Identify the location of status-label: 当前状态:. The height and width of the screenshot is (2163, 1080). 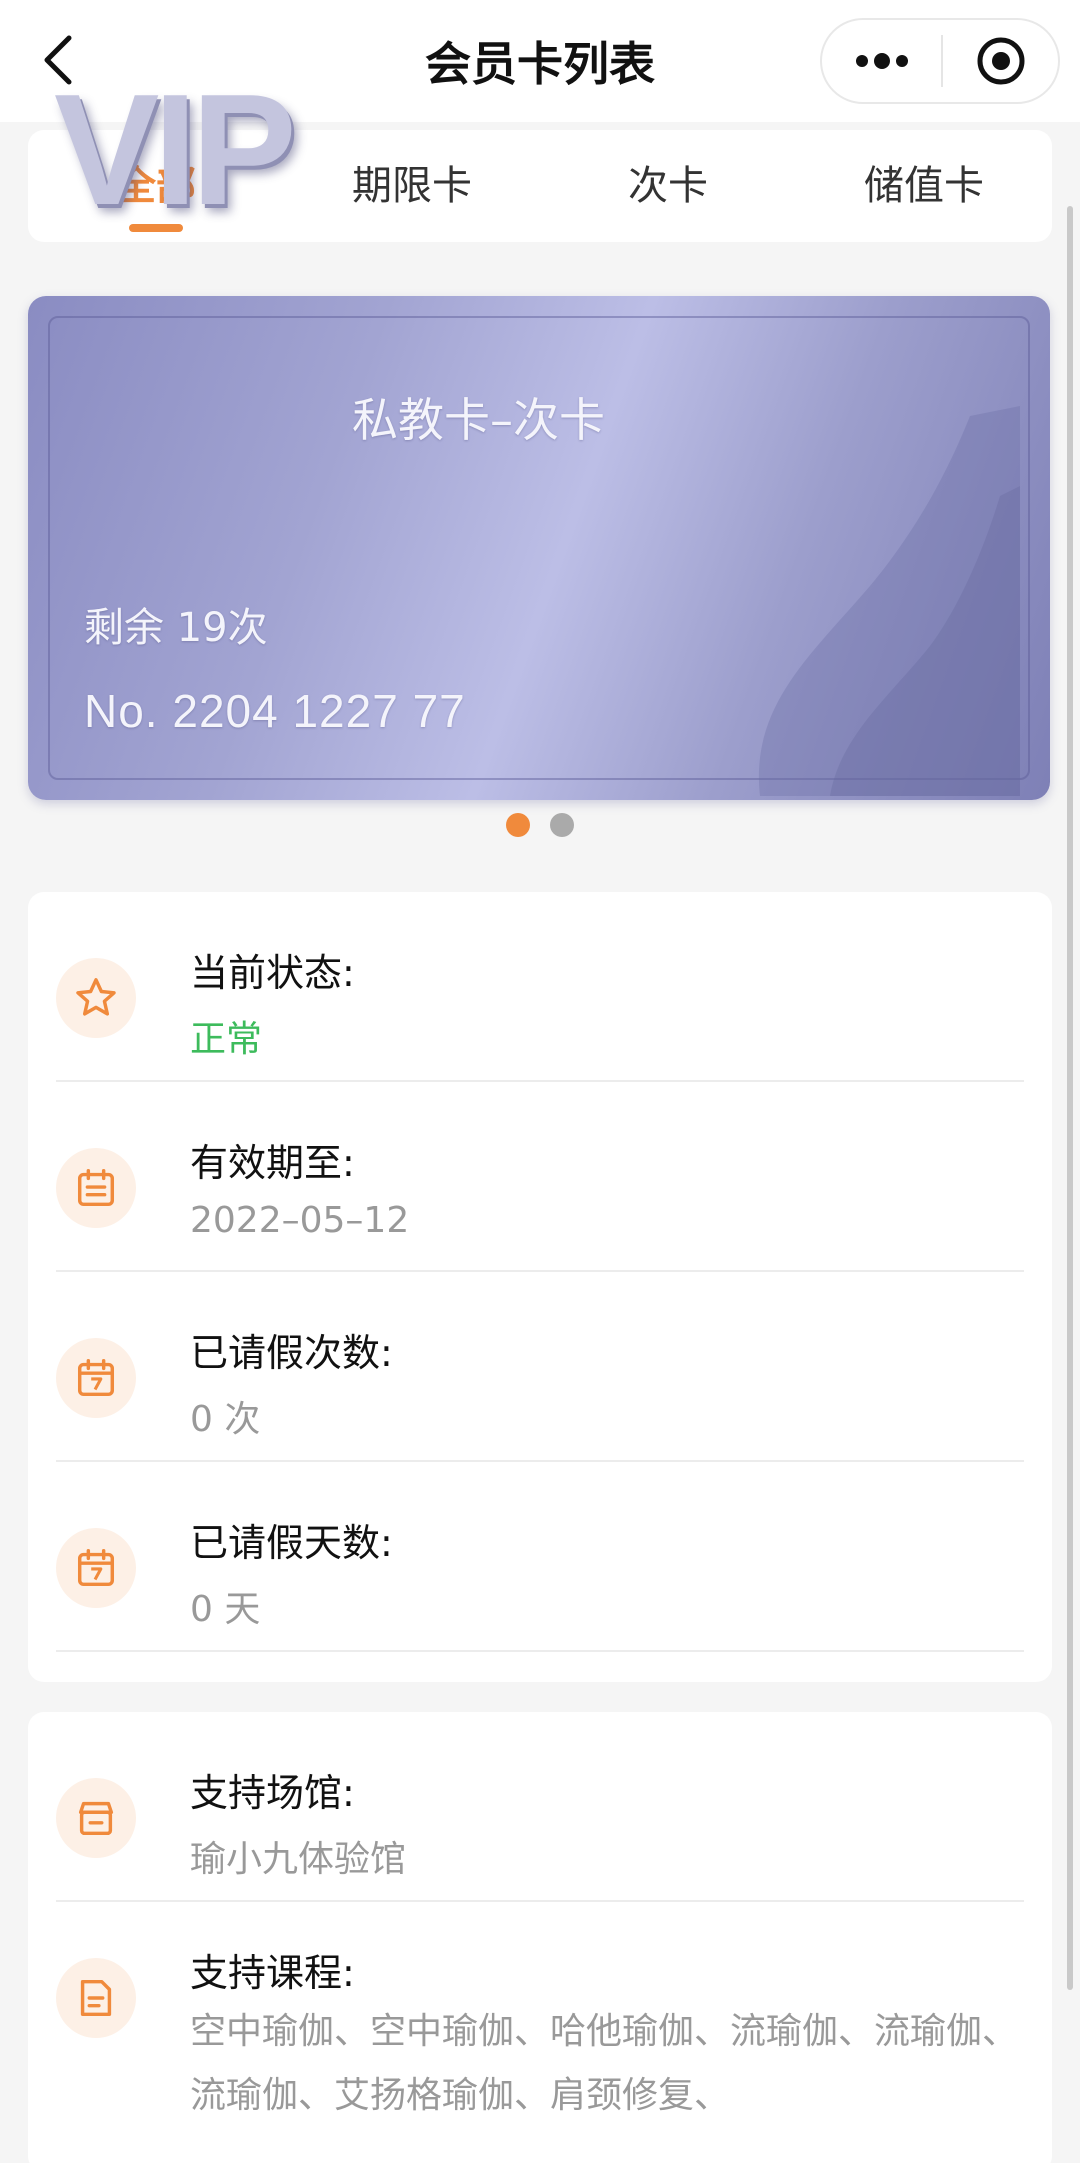
(272, 973).